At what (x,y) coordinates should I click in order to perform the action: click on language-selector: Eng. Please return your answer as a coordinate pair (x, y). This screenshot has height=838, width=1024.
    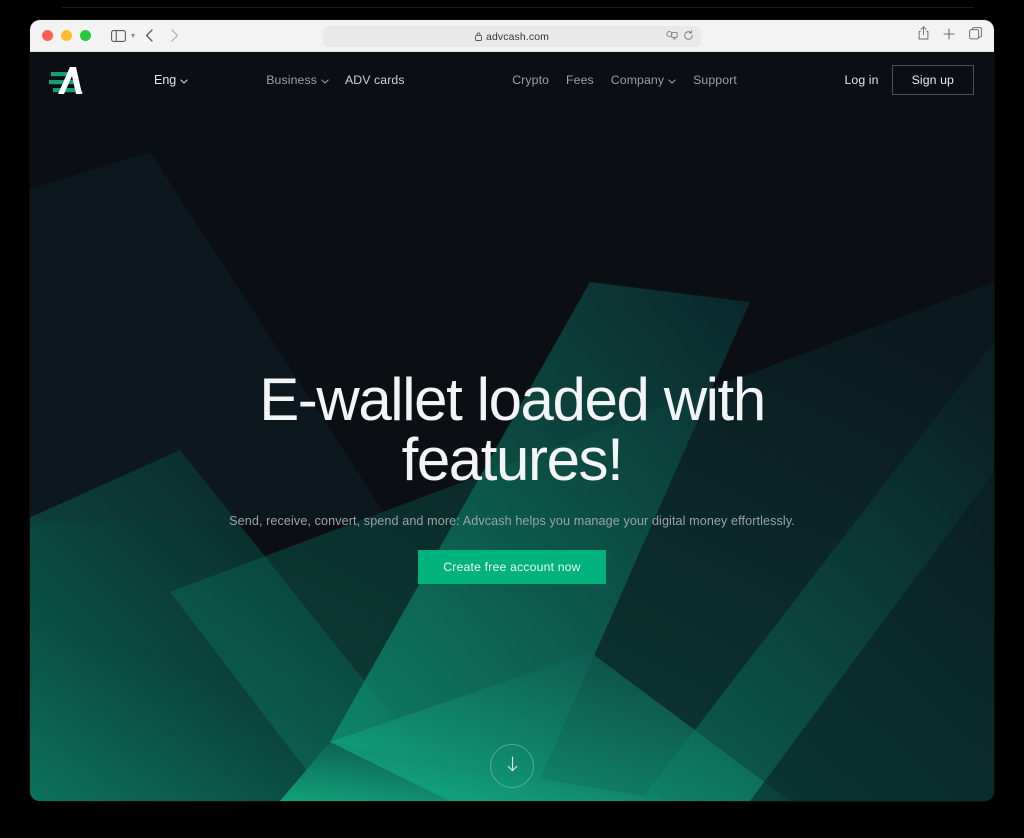
    Looking at the image, I should click on (171, 80).